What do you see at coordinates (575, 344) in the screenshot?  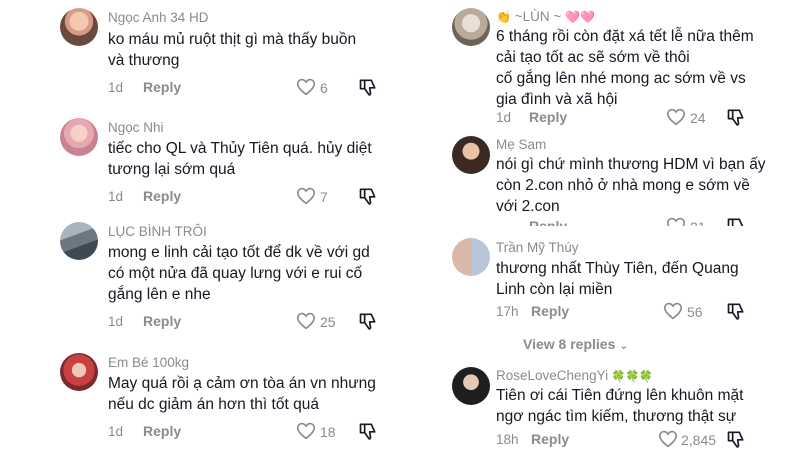 I see `view-replies-button: View 8 replies ⌄` at bounding box center [575, 344].